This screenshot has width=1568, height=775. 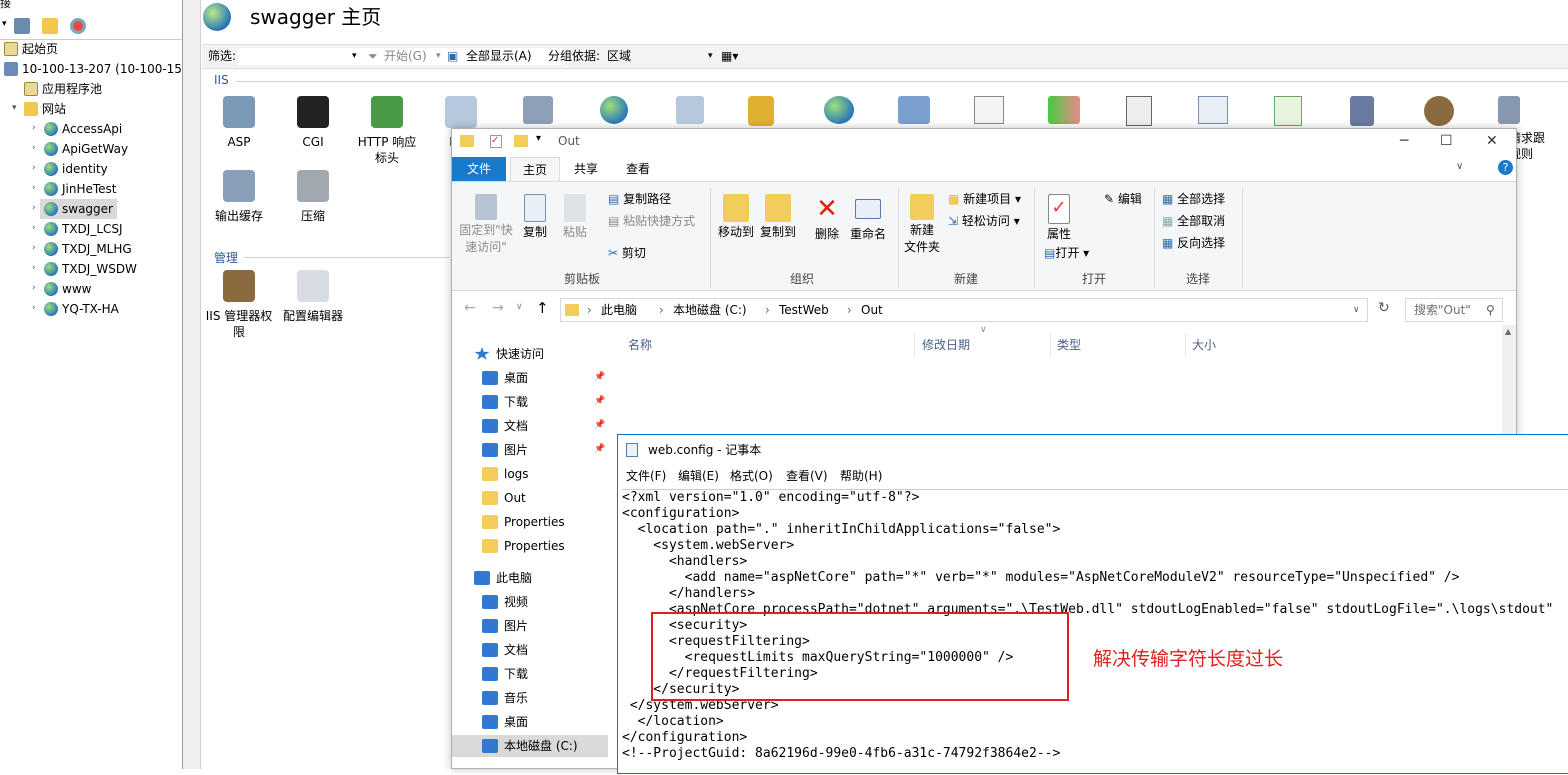 What do you see at coordinates (1508, 331) in the screenshot?
I see `scroll-up-icon: ▲` at bounding box center [1508, 331].